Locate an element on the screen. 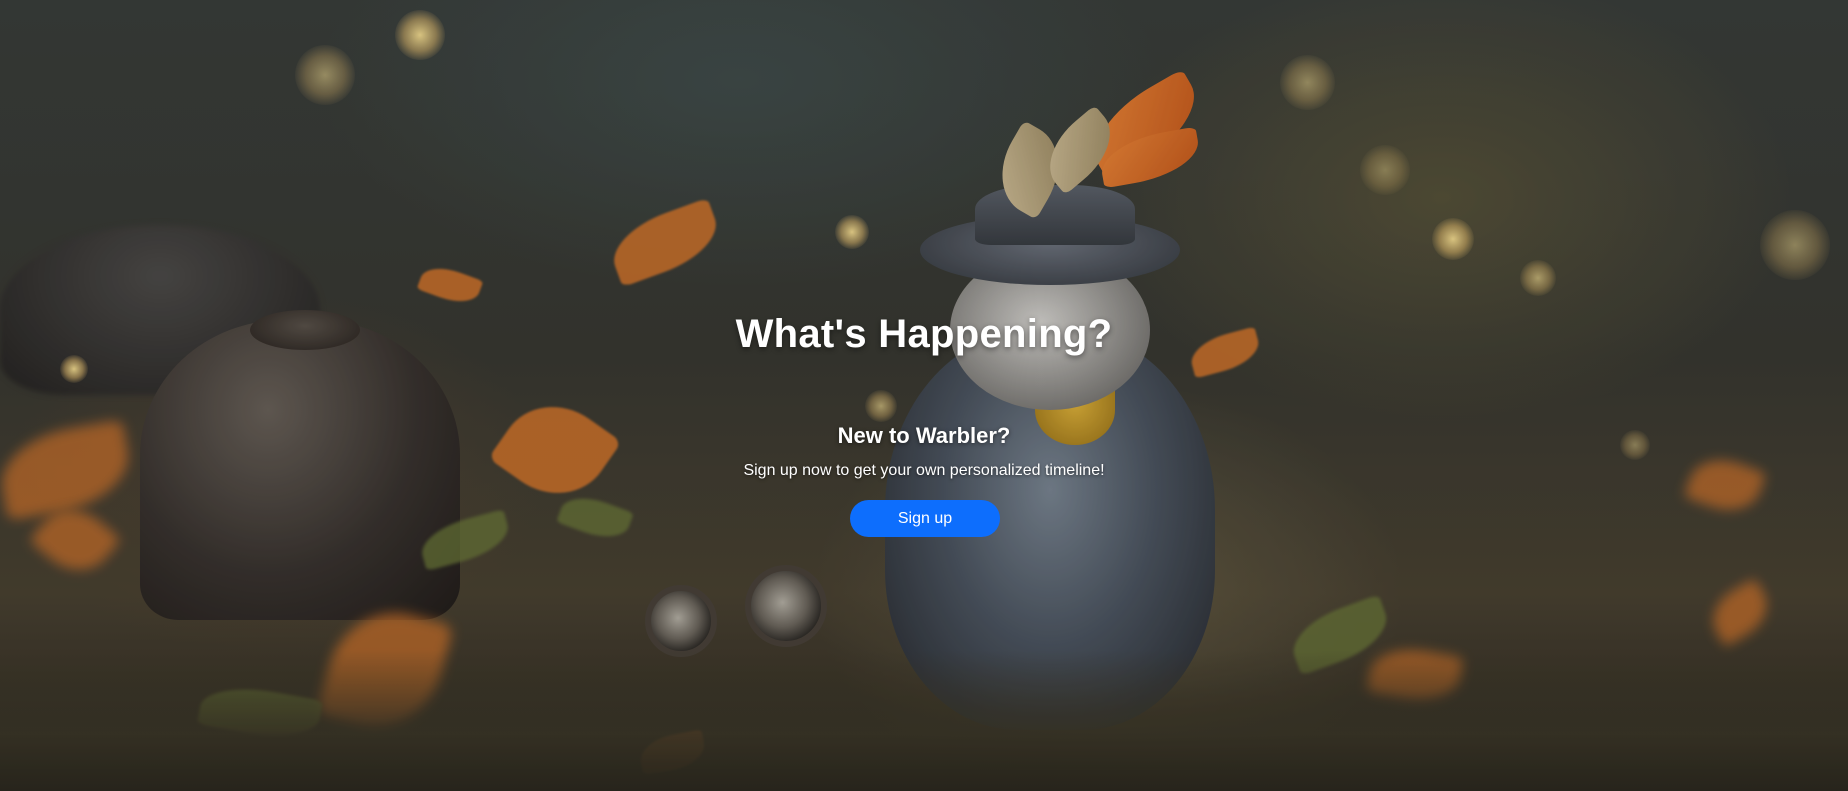 The height and width of the screenshot is (791, 1848). hero-subheading: New to Warbler? is located at coordinates (924, 435).